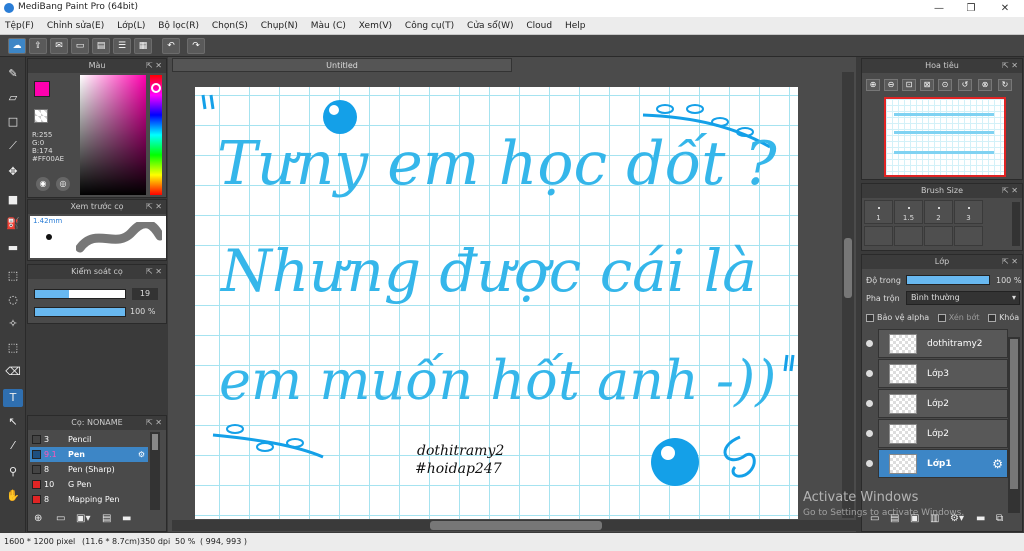  Describe the element at coordinates (89, 484) in the screenshot. I see `brush-item: 10 G Pen` at that location.